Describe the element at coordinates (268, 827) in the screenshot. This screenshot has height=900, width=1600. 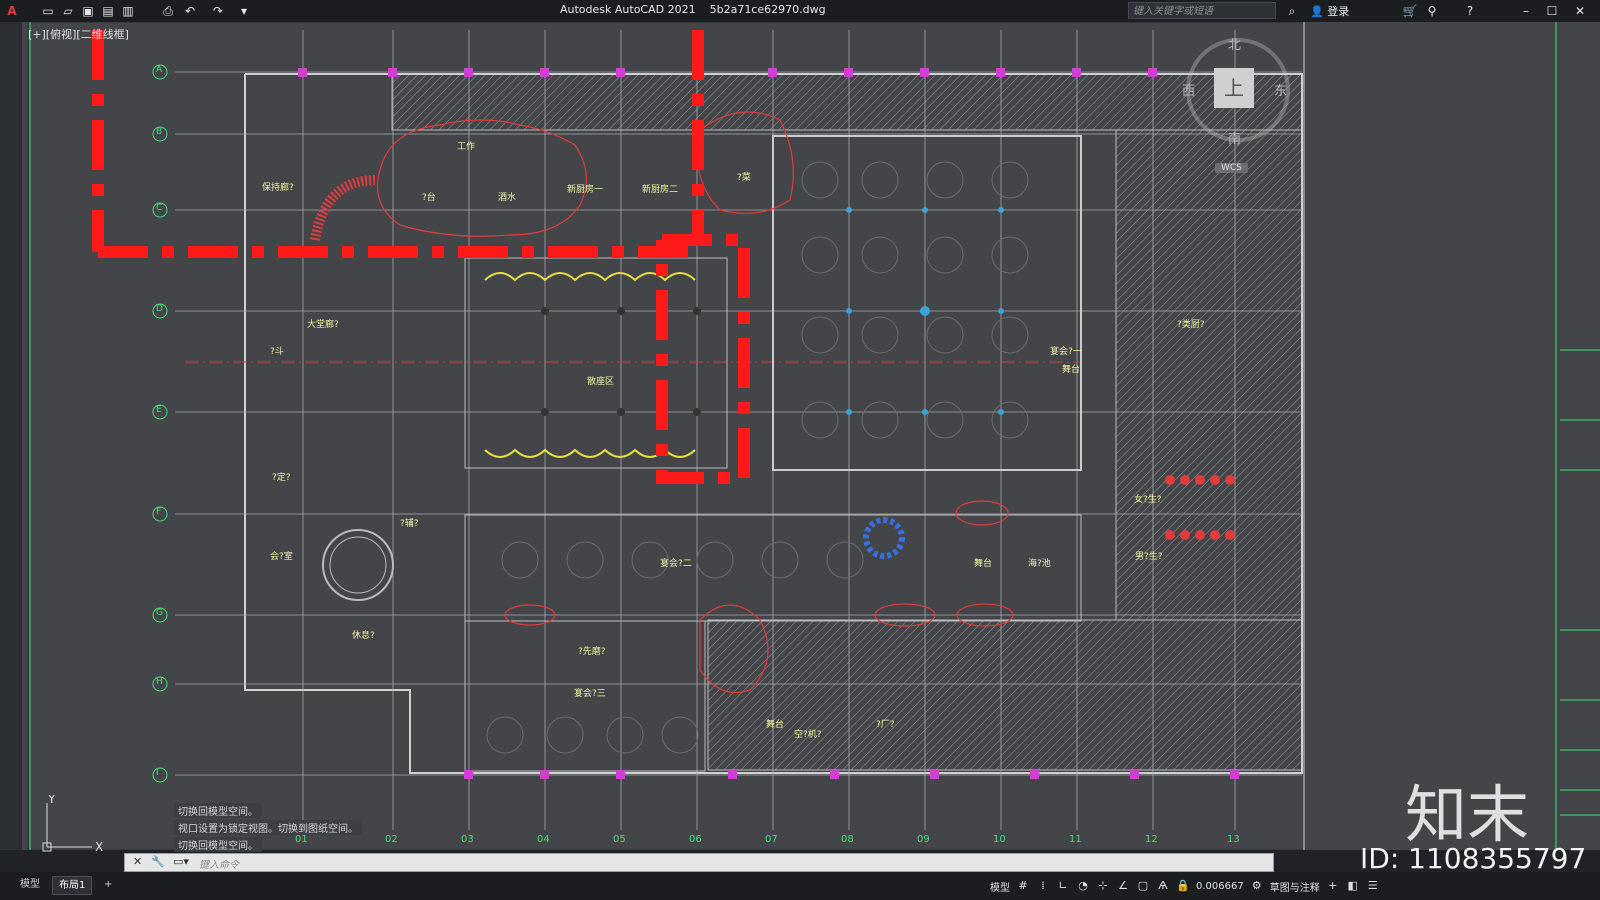
I see `command-history-line: 视口设置为锁定视图。切换到图纸空间。` at that location.